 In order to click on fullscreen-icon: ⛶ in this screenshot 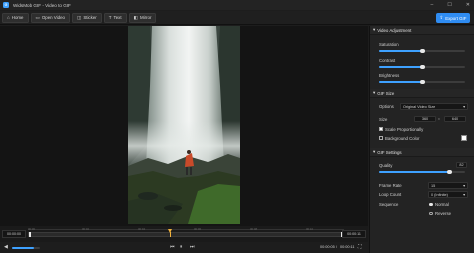, I will do `click(360, 247)`.